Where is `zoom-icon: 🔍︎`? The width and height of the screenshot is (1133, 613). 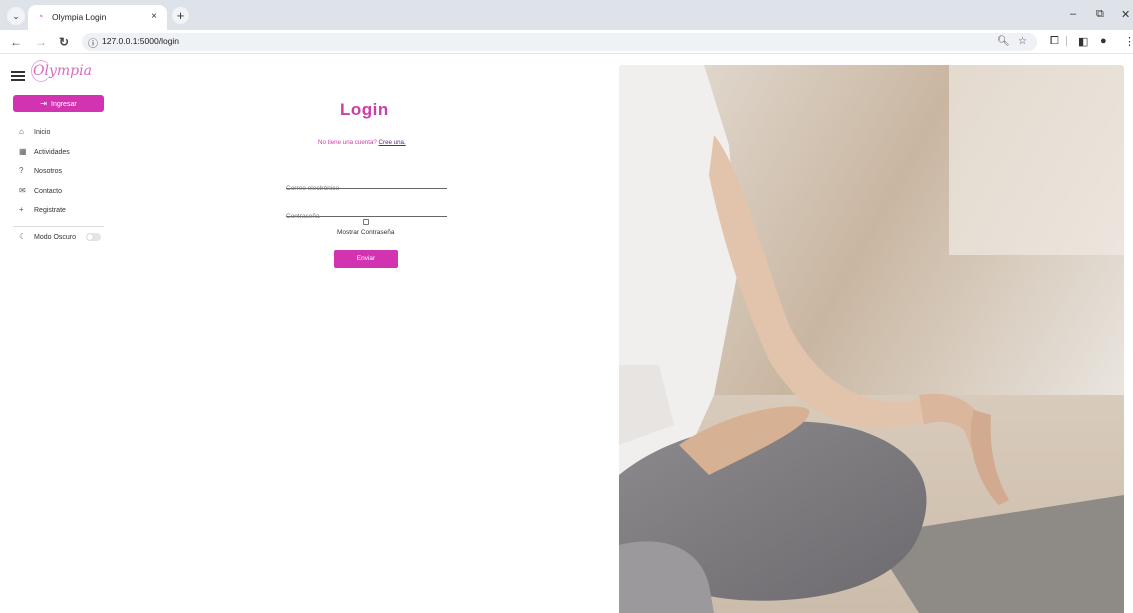
zoom-icon: 🔍︎ is located at coordinates (1003, 41).